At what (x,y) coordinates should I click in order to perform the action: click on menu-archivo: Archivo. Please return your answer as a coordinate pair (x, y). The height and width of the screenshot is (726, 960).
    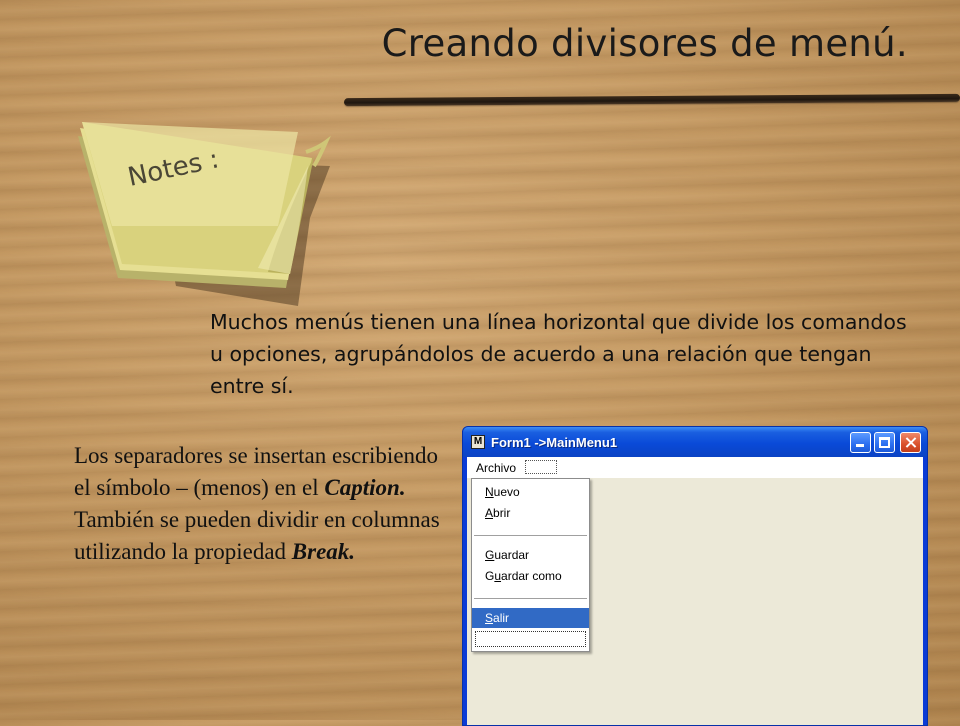
    Looking at the image, I should click on (496, 468).